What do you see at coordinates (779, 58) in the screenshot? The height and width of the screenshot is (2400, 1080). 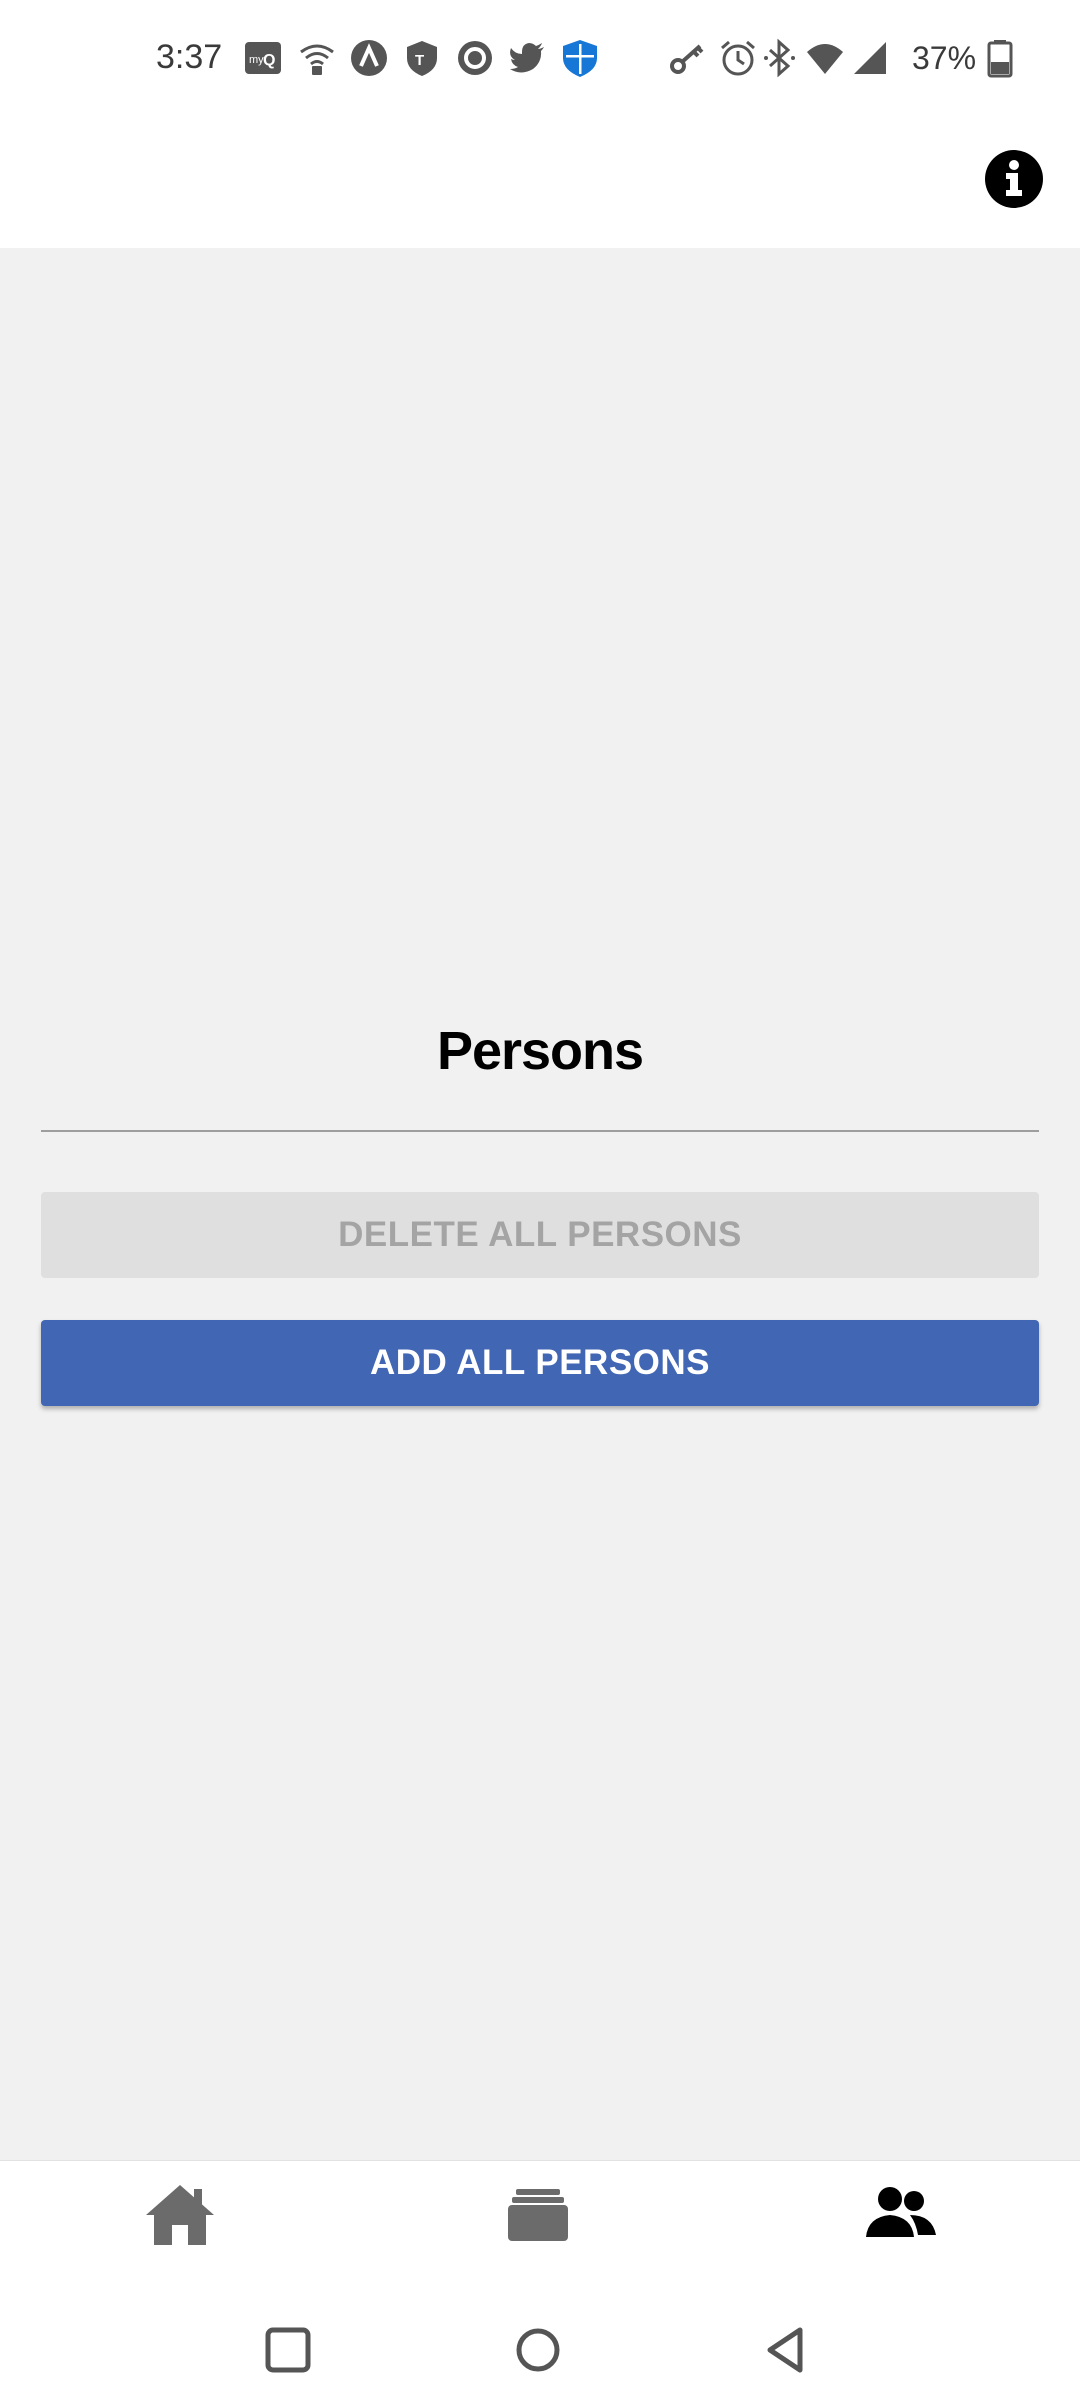 I see `bluetooth-icon` at bounding box center [779, 58].